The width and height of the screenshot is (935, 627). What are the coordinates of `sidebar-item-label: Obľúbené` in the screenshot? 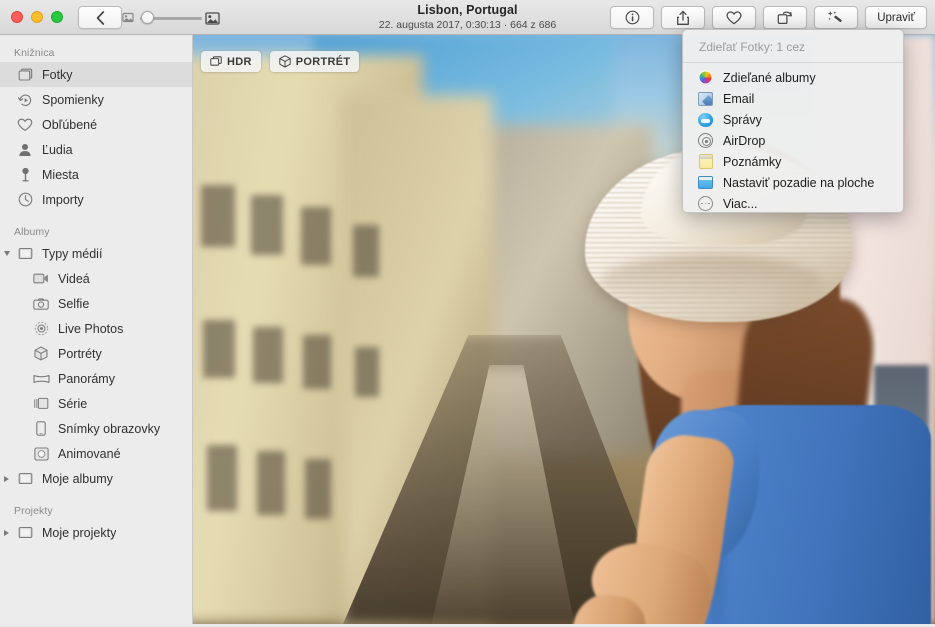 It's located at (70, 124).